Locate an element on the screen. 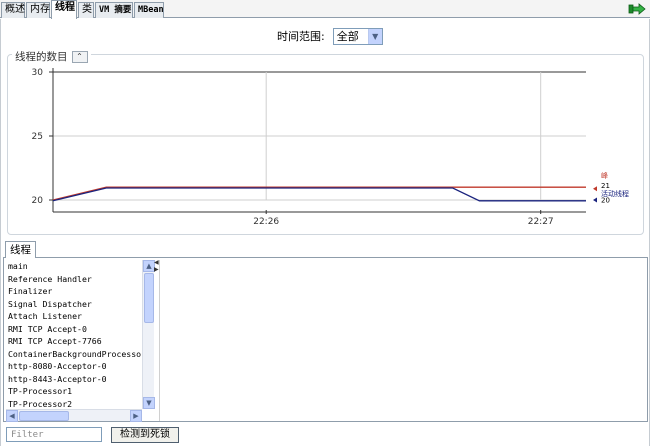 Image resolution: width=650 pixels, height=446 pixels. scrollbar-thumb is located at coordinates (149, 298).